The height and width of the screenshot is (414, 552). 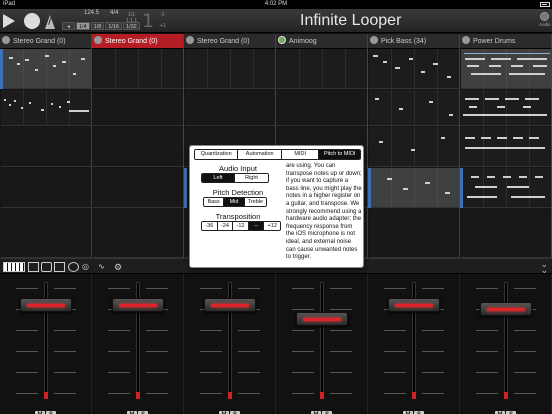 What do you see at coordinates (251, 178) in the screenshot?
I see `audio-input-right: Right` at bounding box center [251, 178].